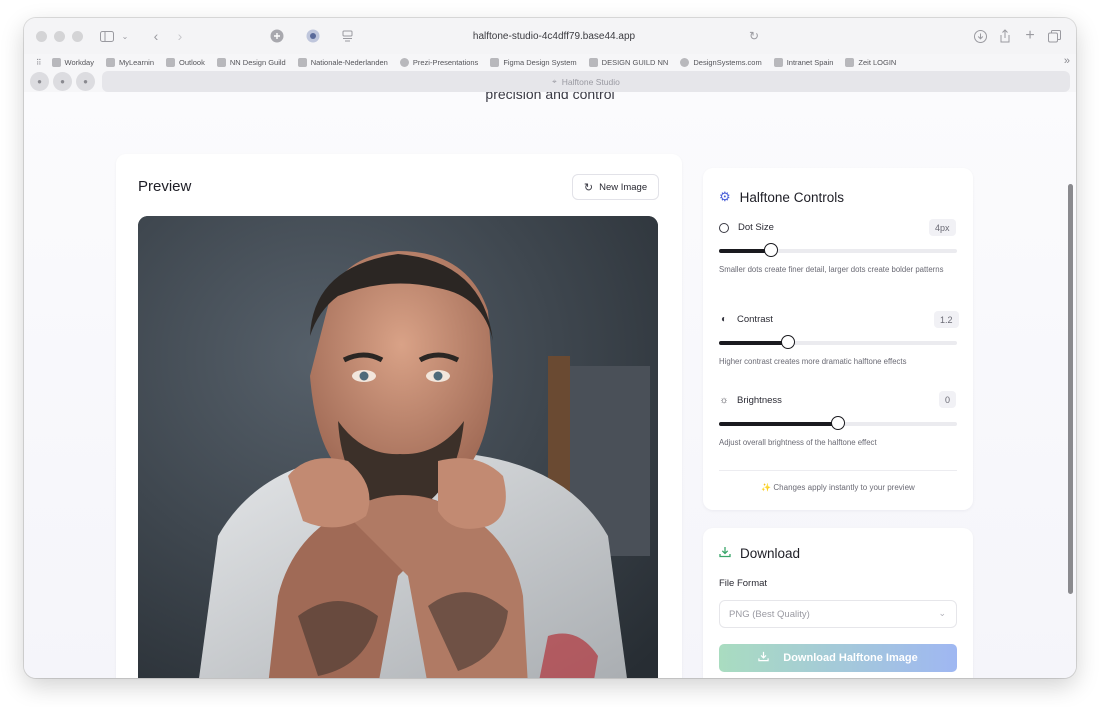  Describe the element at coordinates (770, 553) in the screenshot. I see `download-title: Download` at that location.